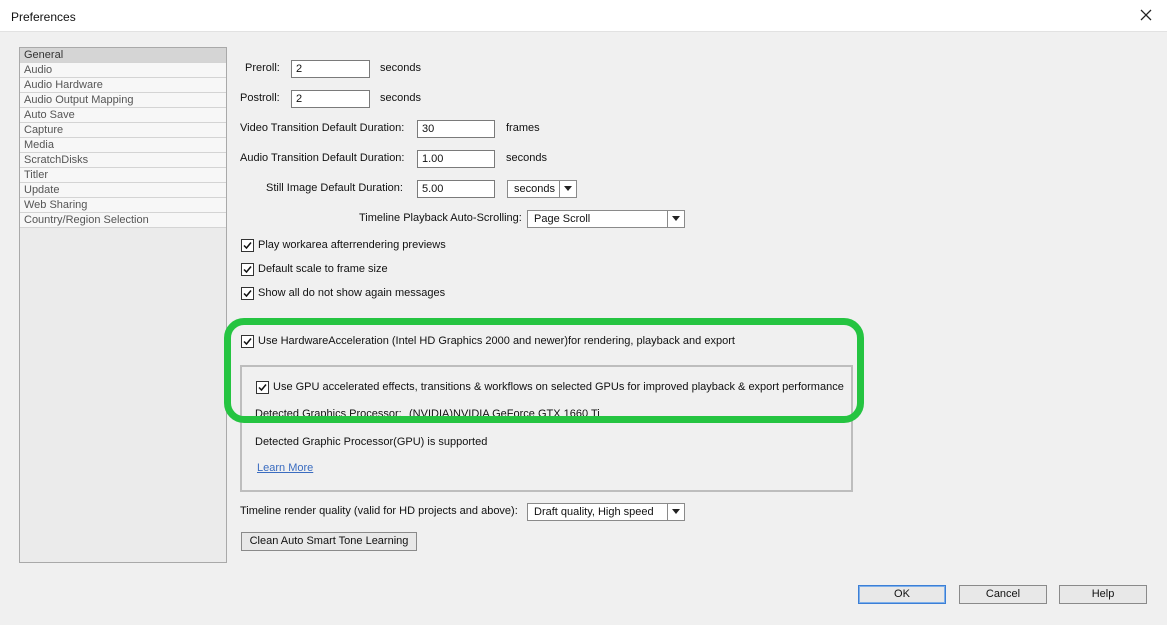 The width and height of the screenshot is (1167, 625). What do you see at coordinates (562, 219) in the screenshot?
I see `autoscroll-value: Page Scroll` at bounding box center [562, 219].